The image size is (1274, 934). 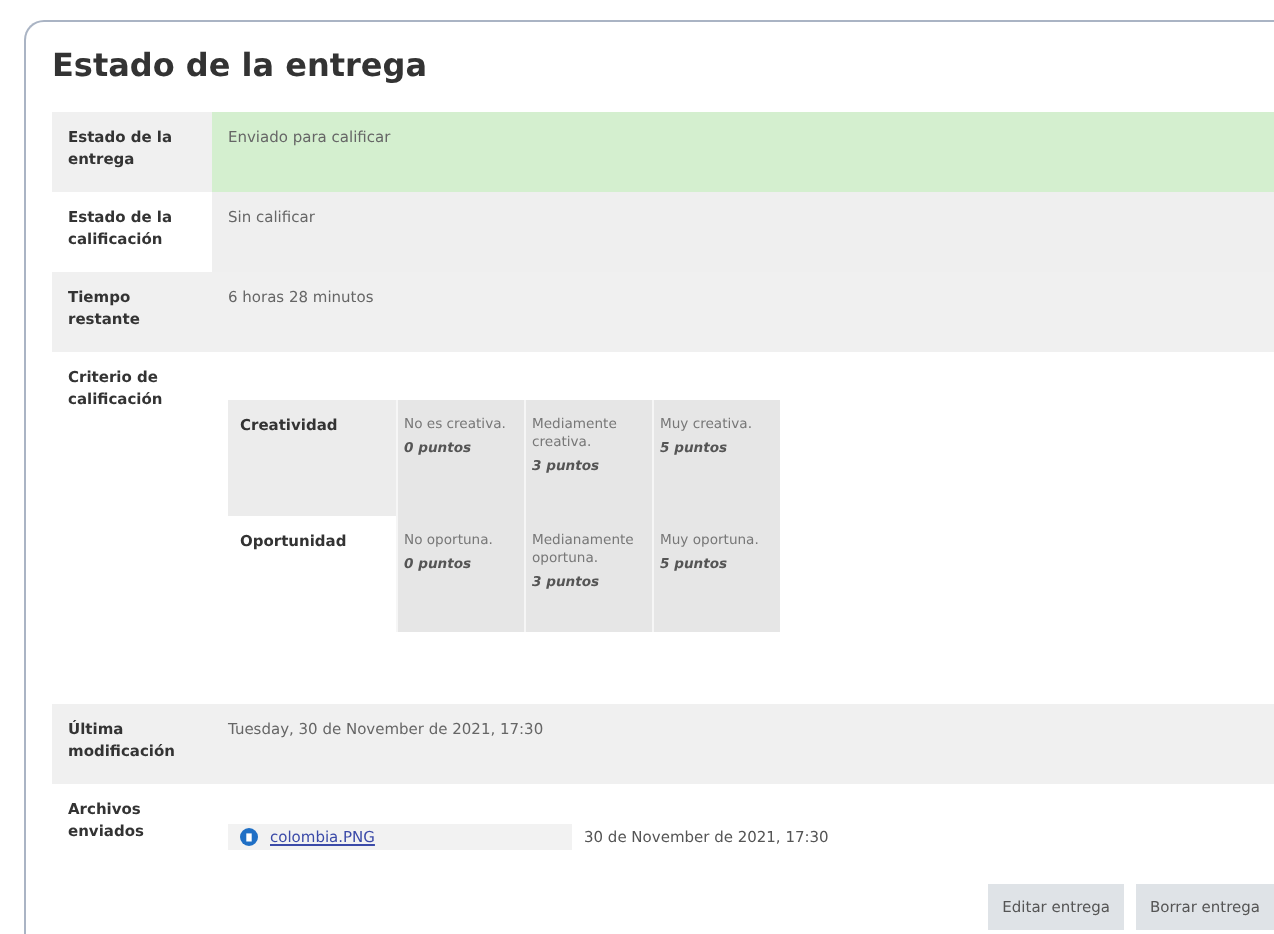 I want to click on section-title: Estado de la entrega, so click(x=241, y=65).